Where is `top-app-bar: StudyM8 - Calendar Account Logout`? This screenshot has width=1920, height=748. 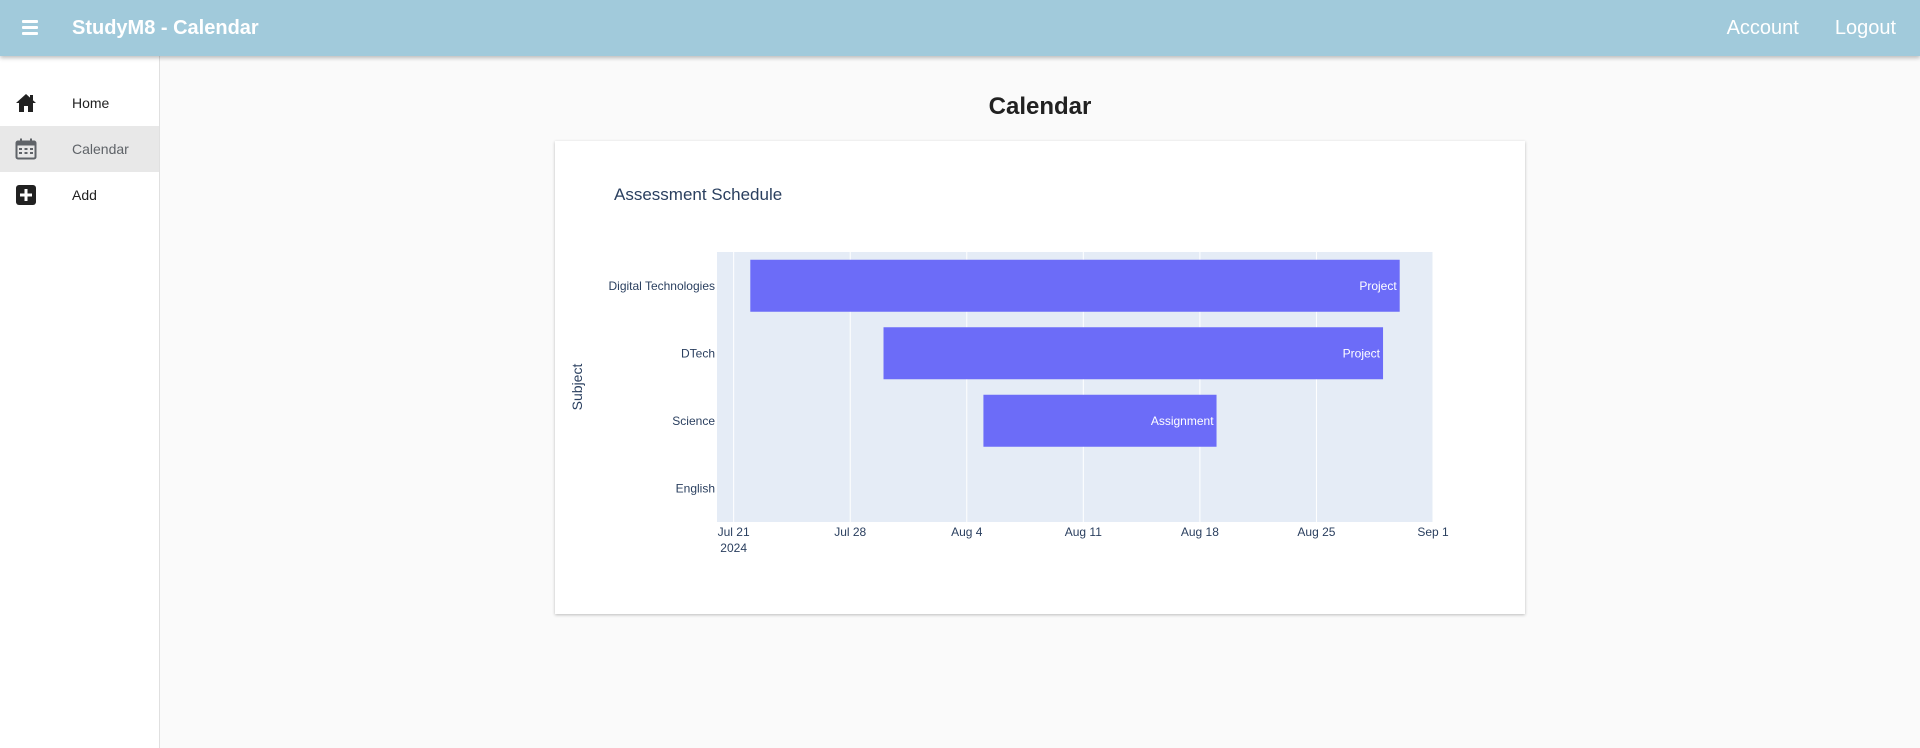
top-app-bar: StudyM8 - Calendar Account Logout is located at coordinates (960, 28).